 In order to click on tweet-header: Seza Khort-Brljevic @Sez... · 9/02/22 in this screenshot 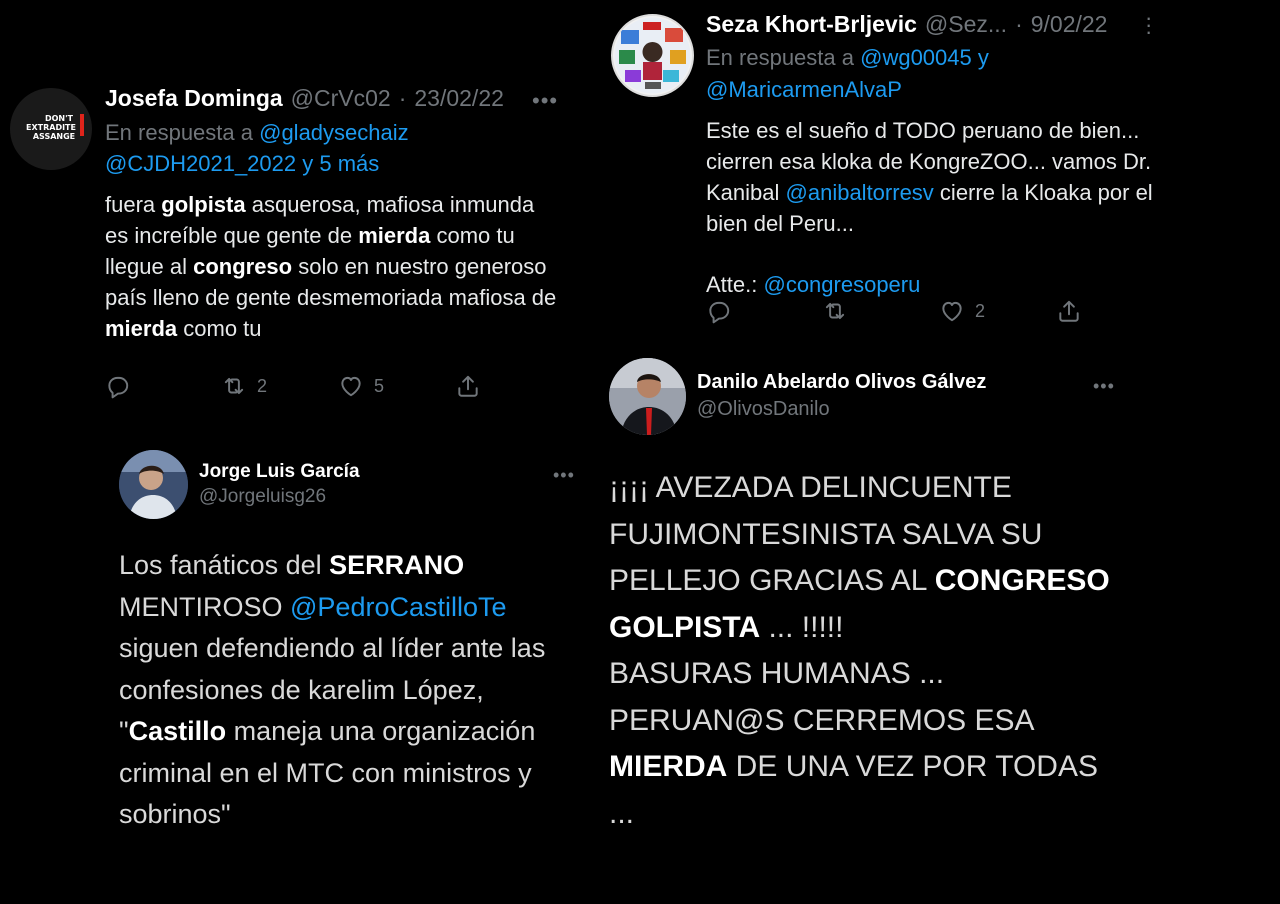, I will do `click(906, 24)`.